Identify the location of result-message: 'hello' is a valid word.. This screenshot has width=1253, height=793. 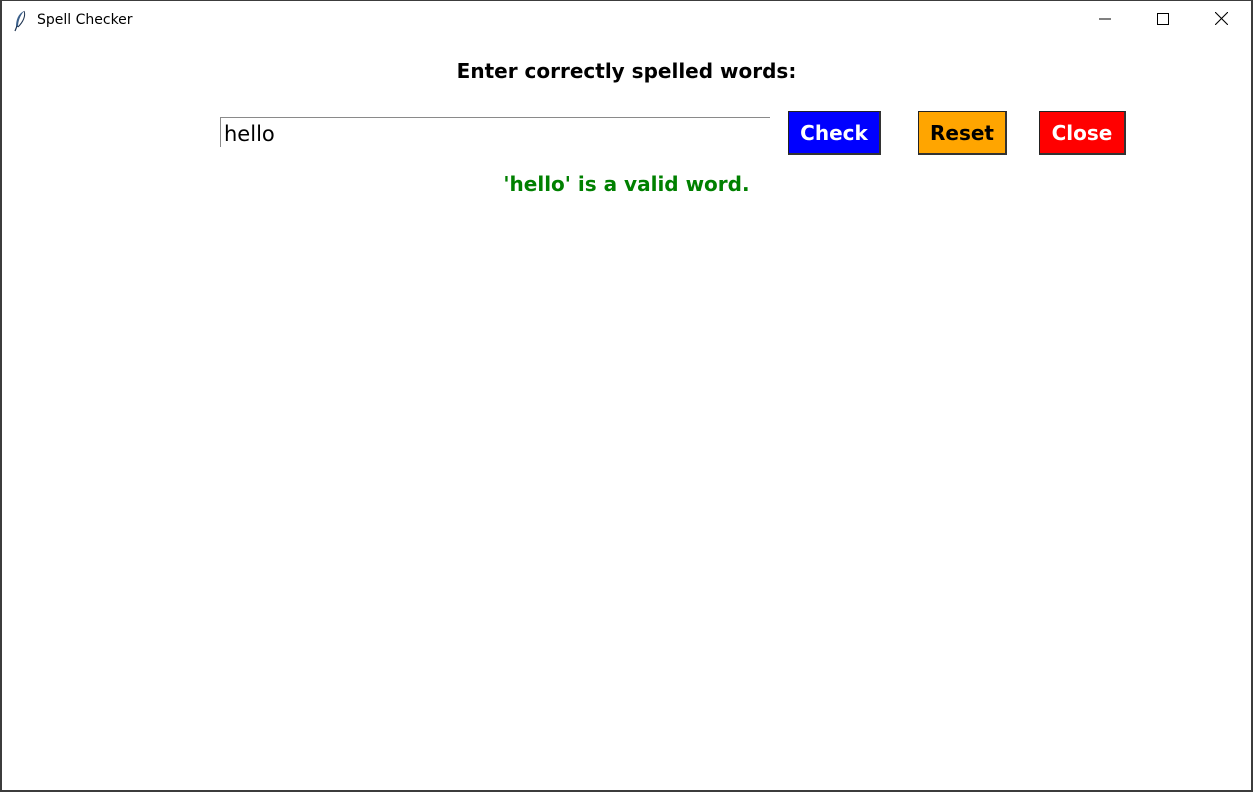
(626, 184).